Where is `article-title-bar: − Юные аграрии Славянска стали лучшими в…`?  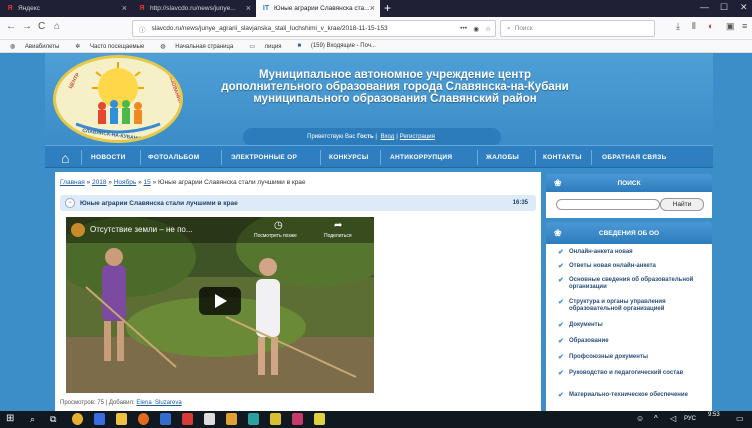 article-title-bar: − Юные аграрии Славянска стали лучшими в… is located at coordinates (298, 203).